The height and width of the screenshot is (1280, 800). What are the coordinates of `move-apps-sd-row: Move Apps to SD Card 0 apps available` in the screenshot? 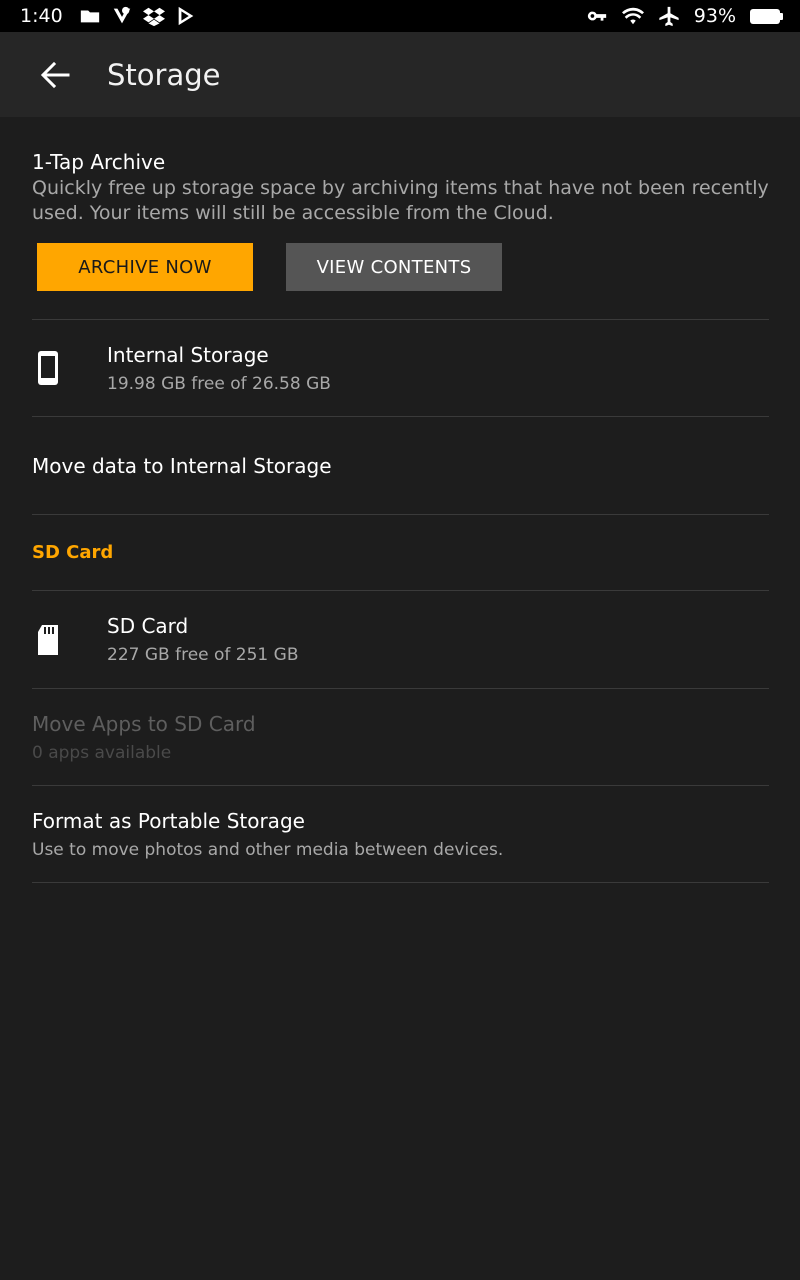 It's located at (400, 737).